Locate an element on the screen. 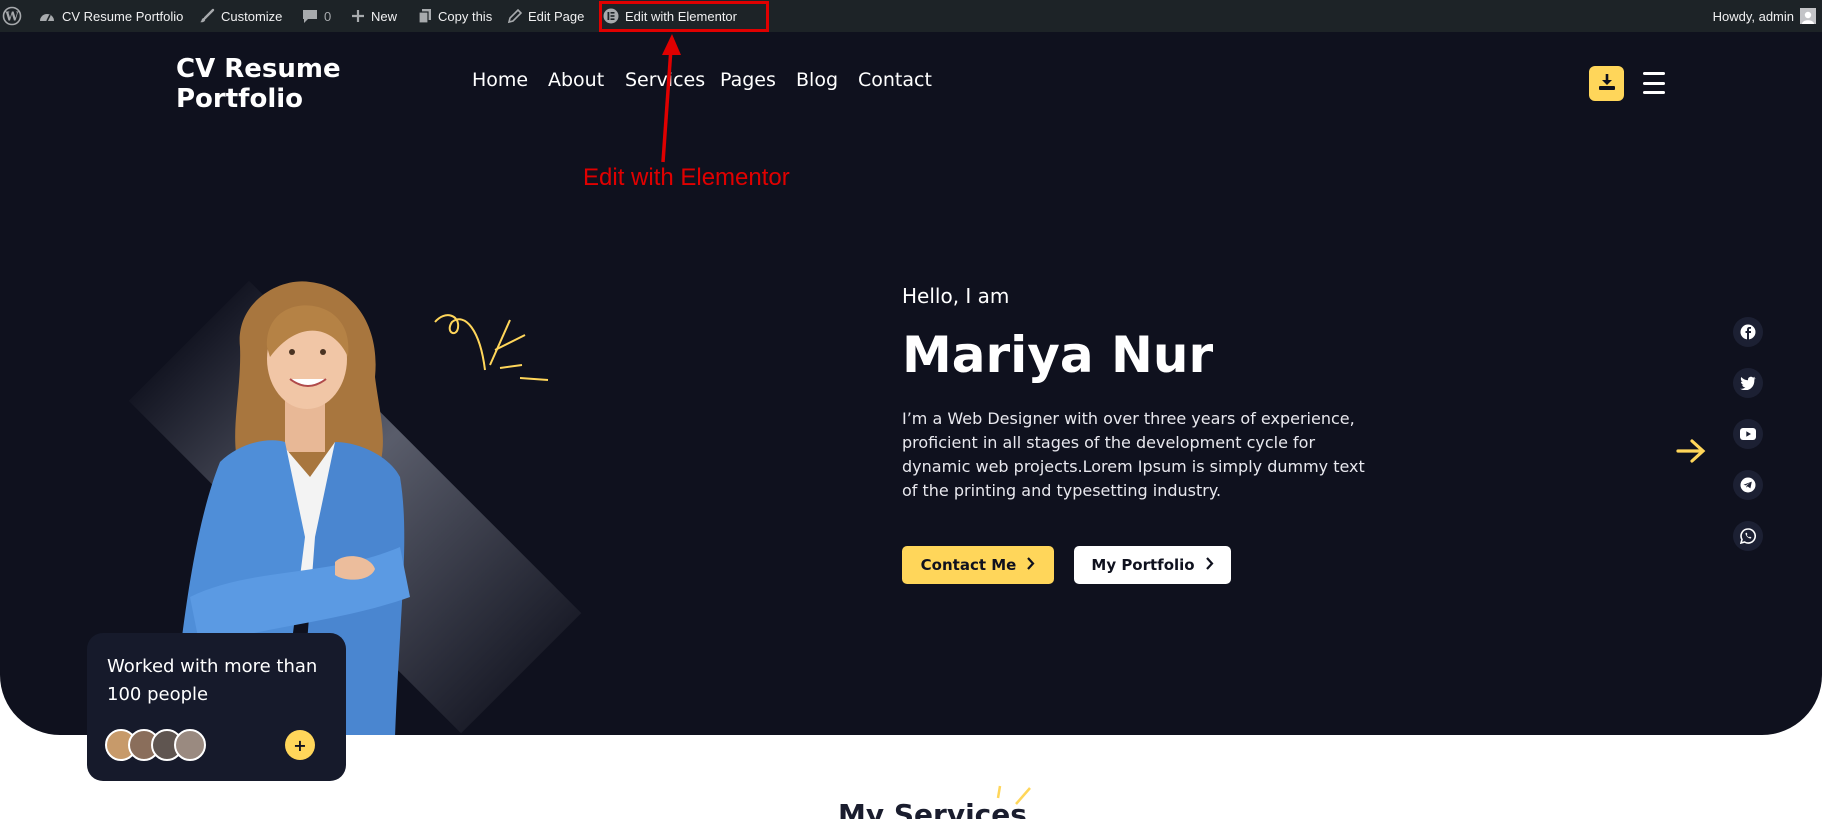 The height and width of the screenshot is (819, 1822). avatar is located at coordinates (190, 745).